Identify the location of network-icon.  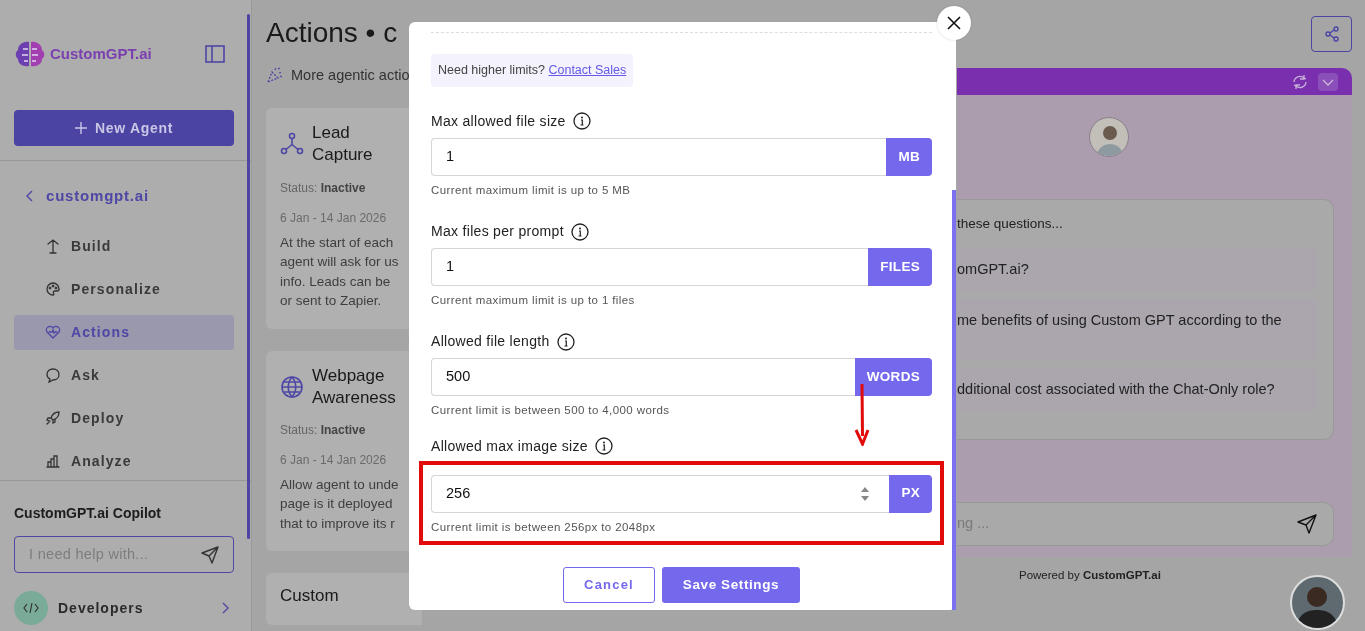
(292, 144).